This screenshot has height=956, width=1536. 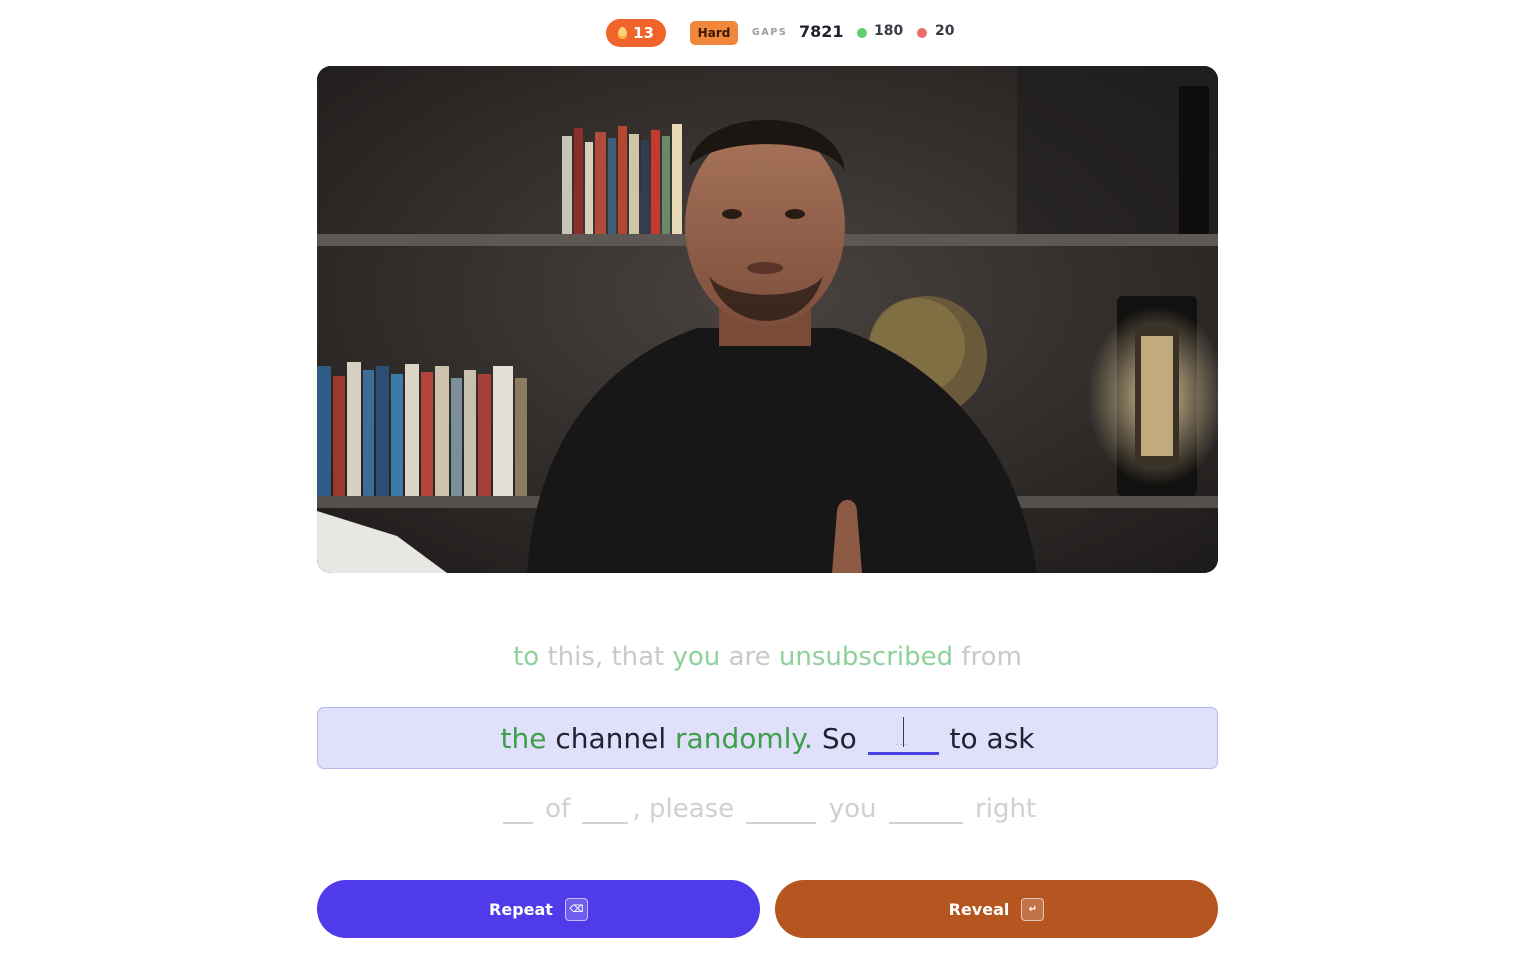 I want to click on word-correct: to, so click(x=526, y=657).